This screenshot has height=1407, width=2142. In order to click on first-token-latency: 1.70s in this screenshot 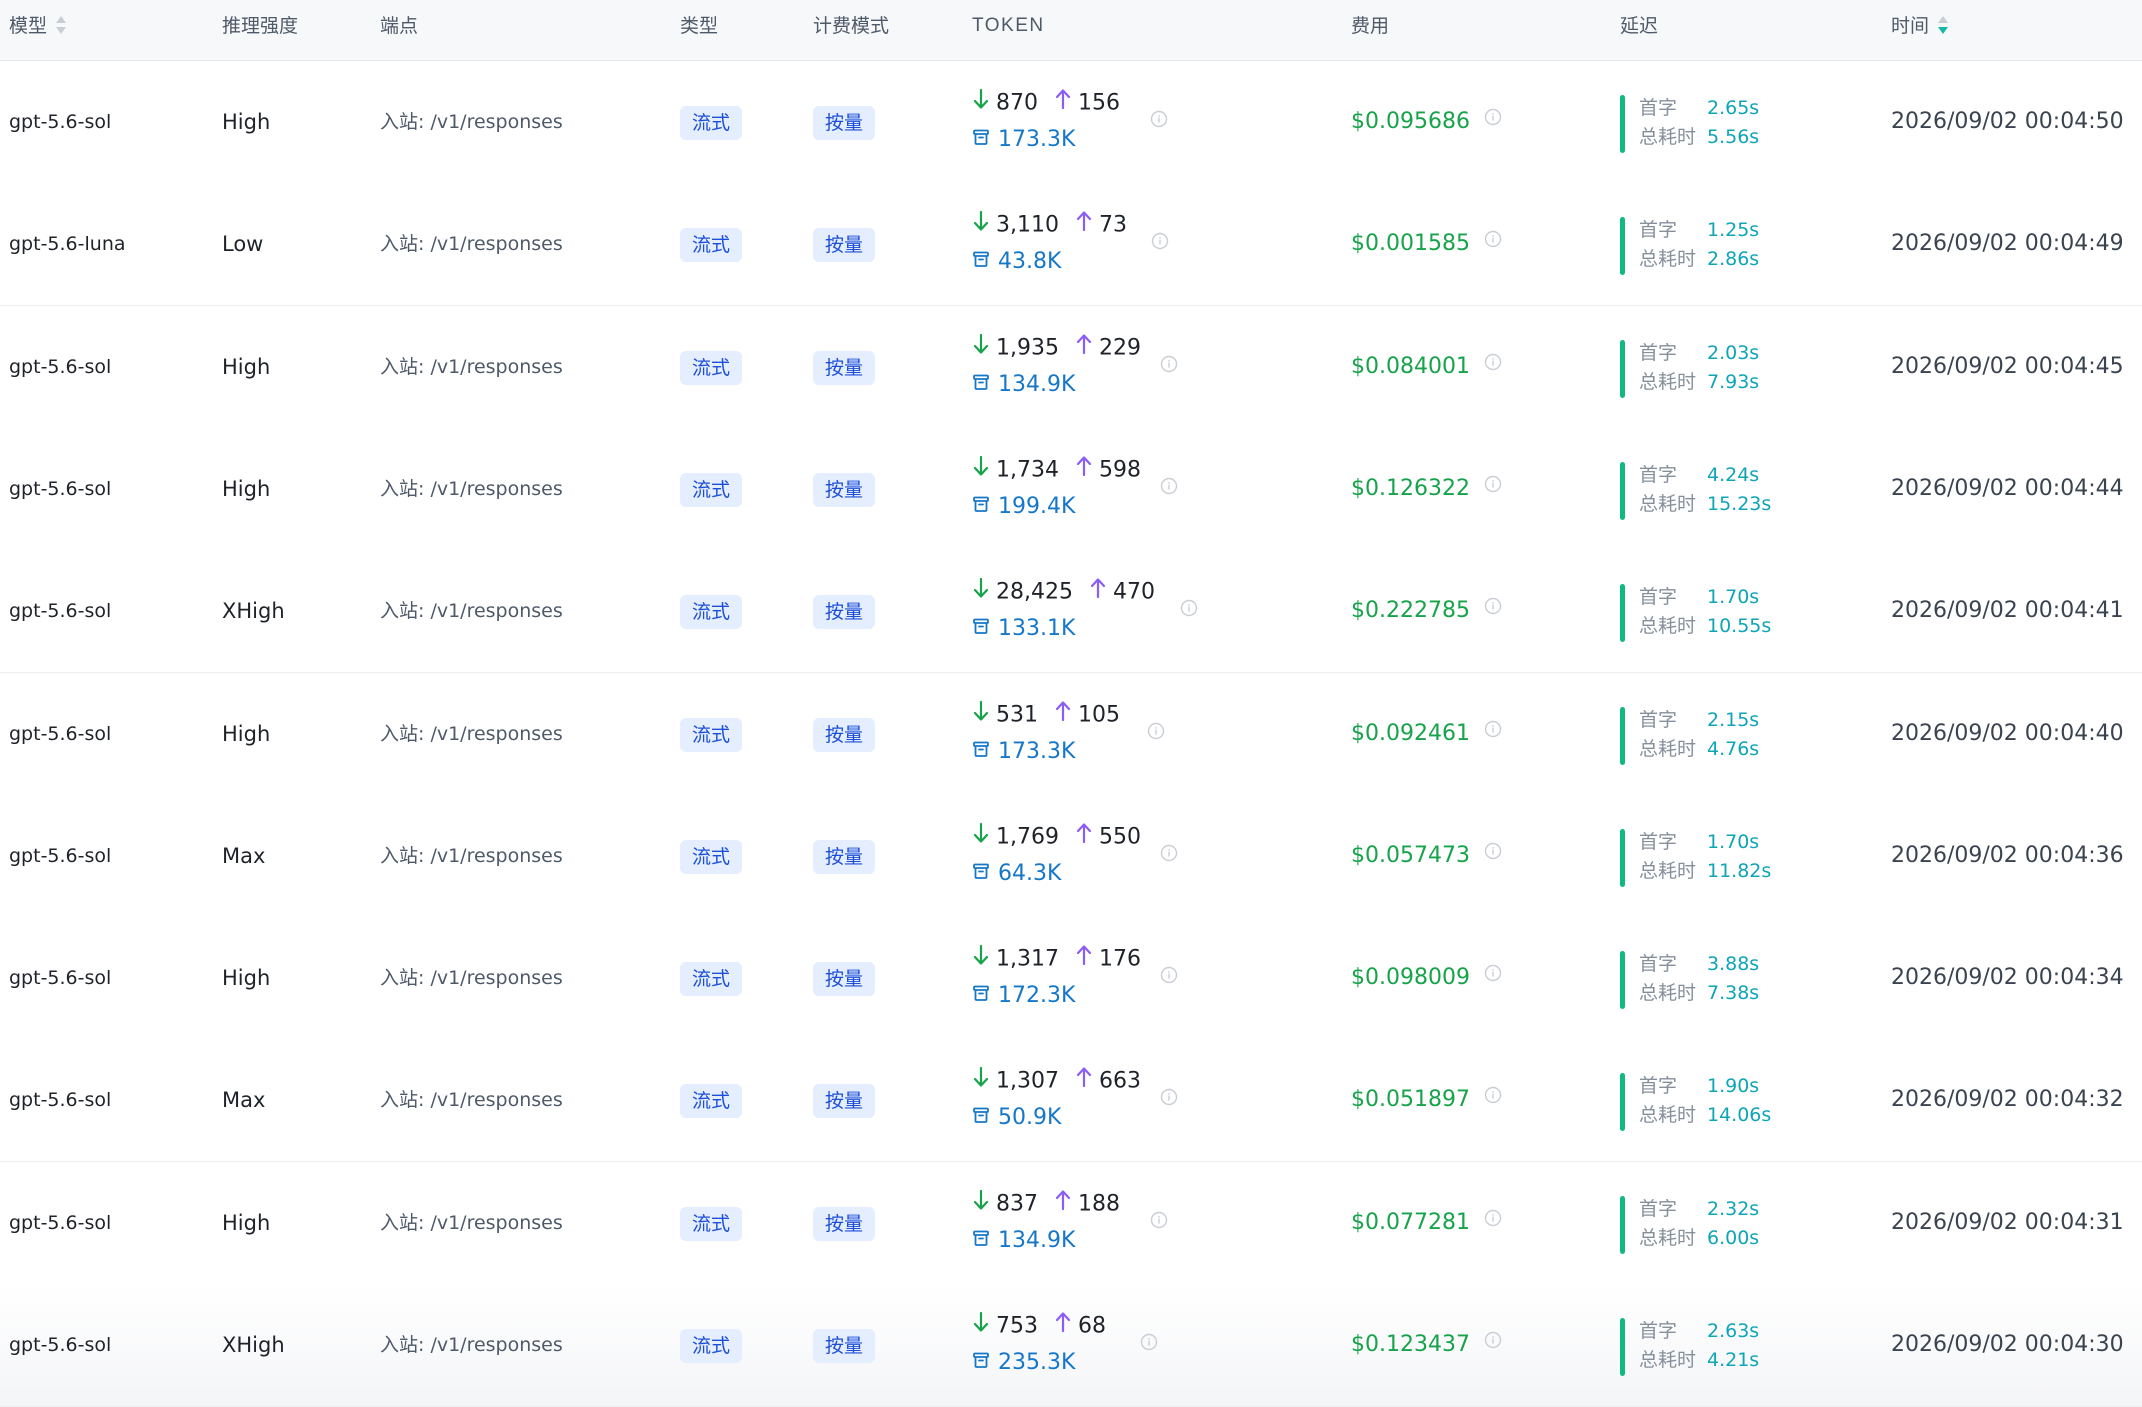, I will do `click(1733, 841)`.